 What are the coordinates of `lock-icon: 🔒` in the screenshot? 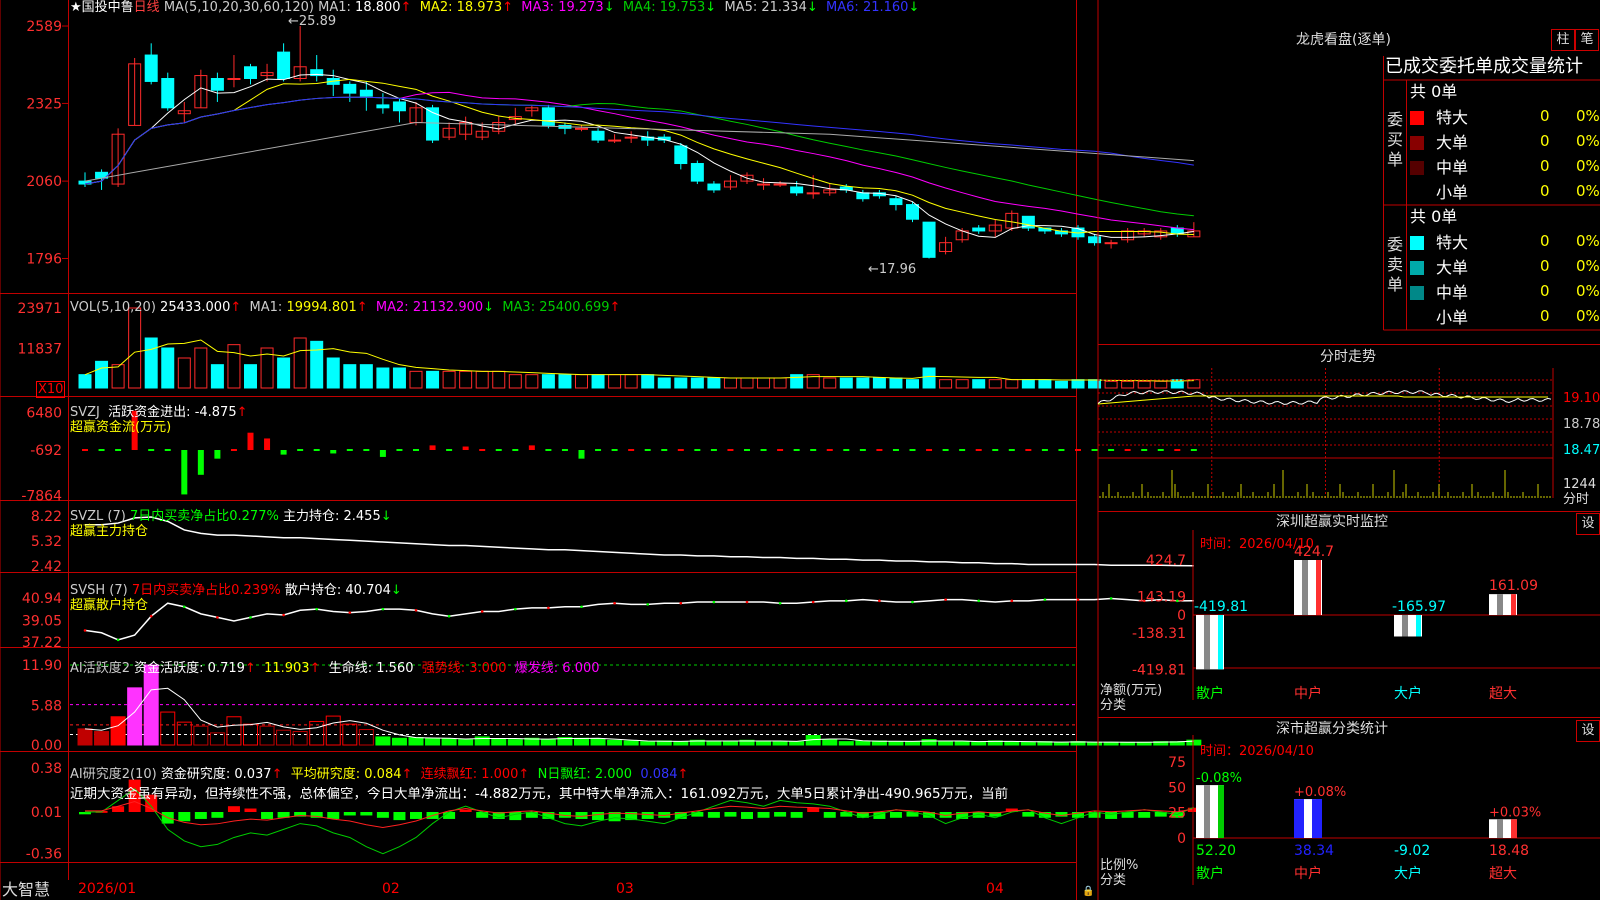 It's located at (1088, 891).